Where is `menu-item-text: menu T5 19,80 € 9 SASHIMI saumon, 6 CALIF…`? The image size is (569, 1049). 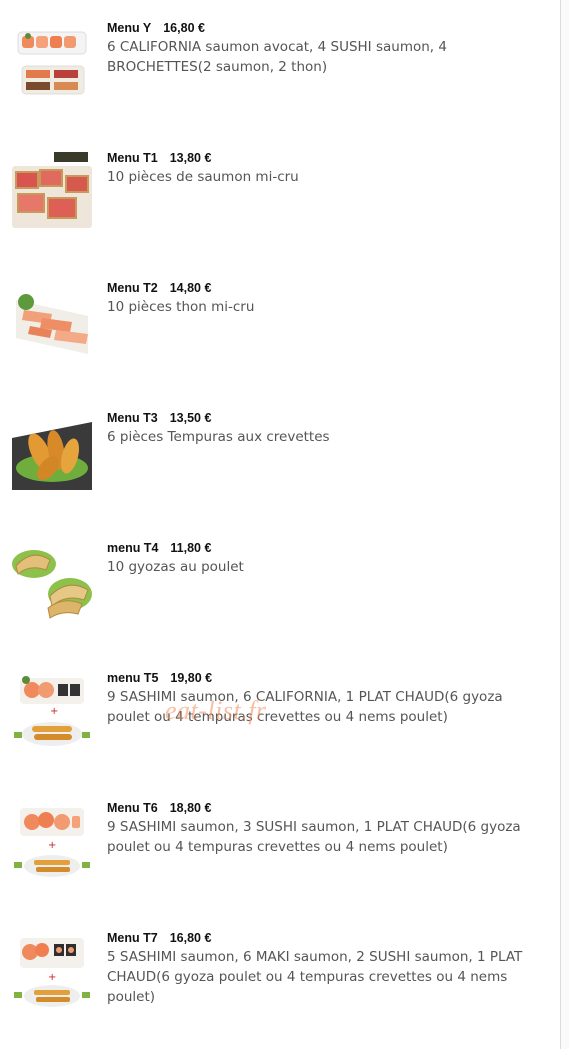 menu-item-text: menu T5 19,80 € 9 SASHIMI saumon, 6 CALIF… is located at coordinates (322, 698).